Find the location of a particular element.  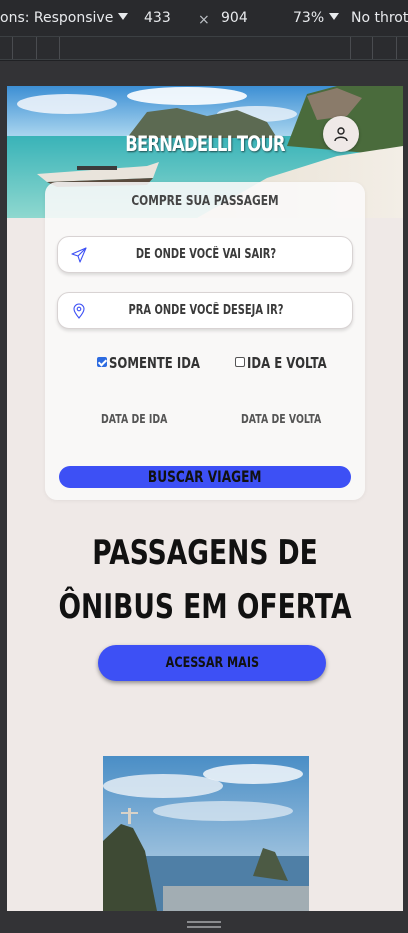

one-way-label: SOMENTE IDA is located at coordinates (154, 363).